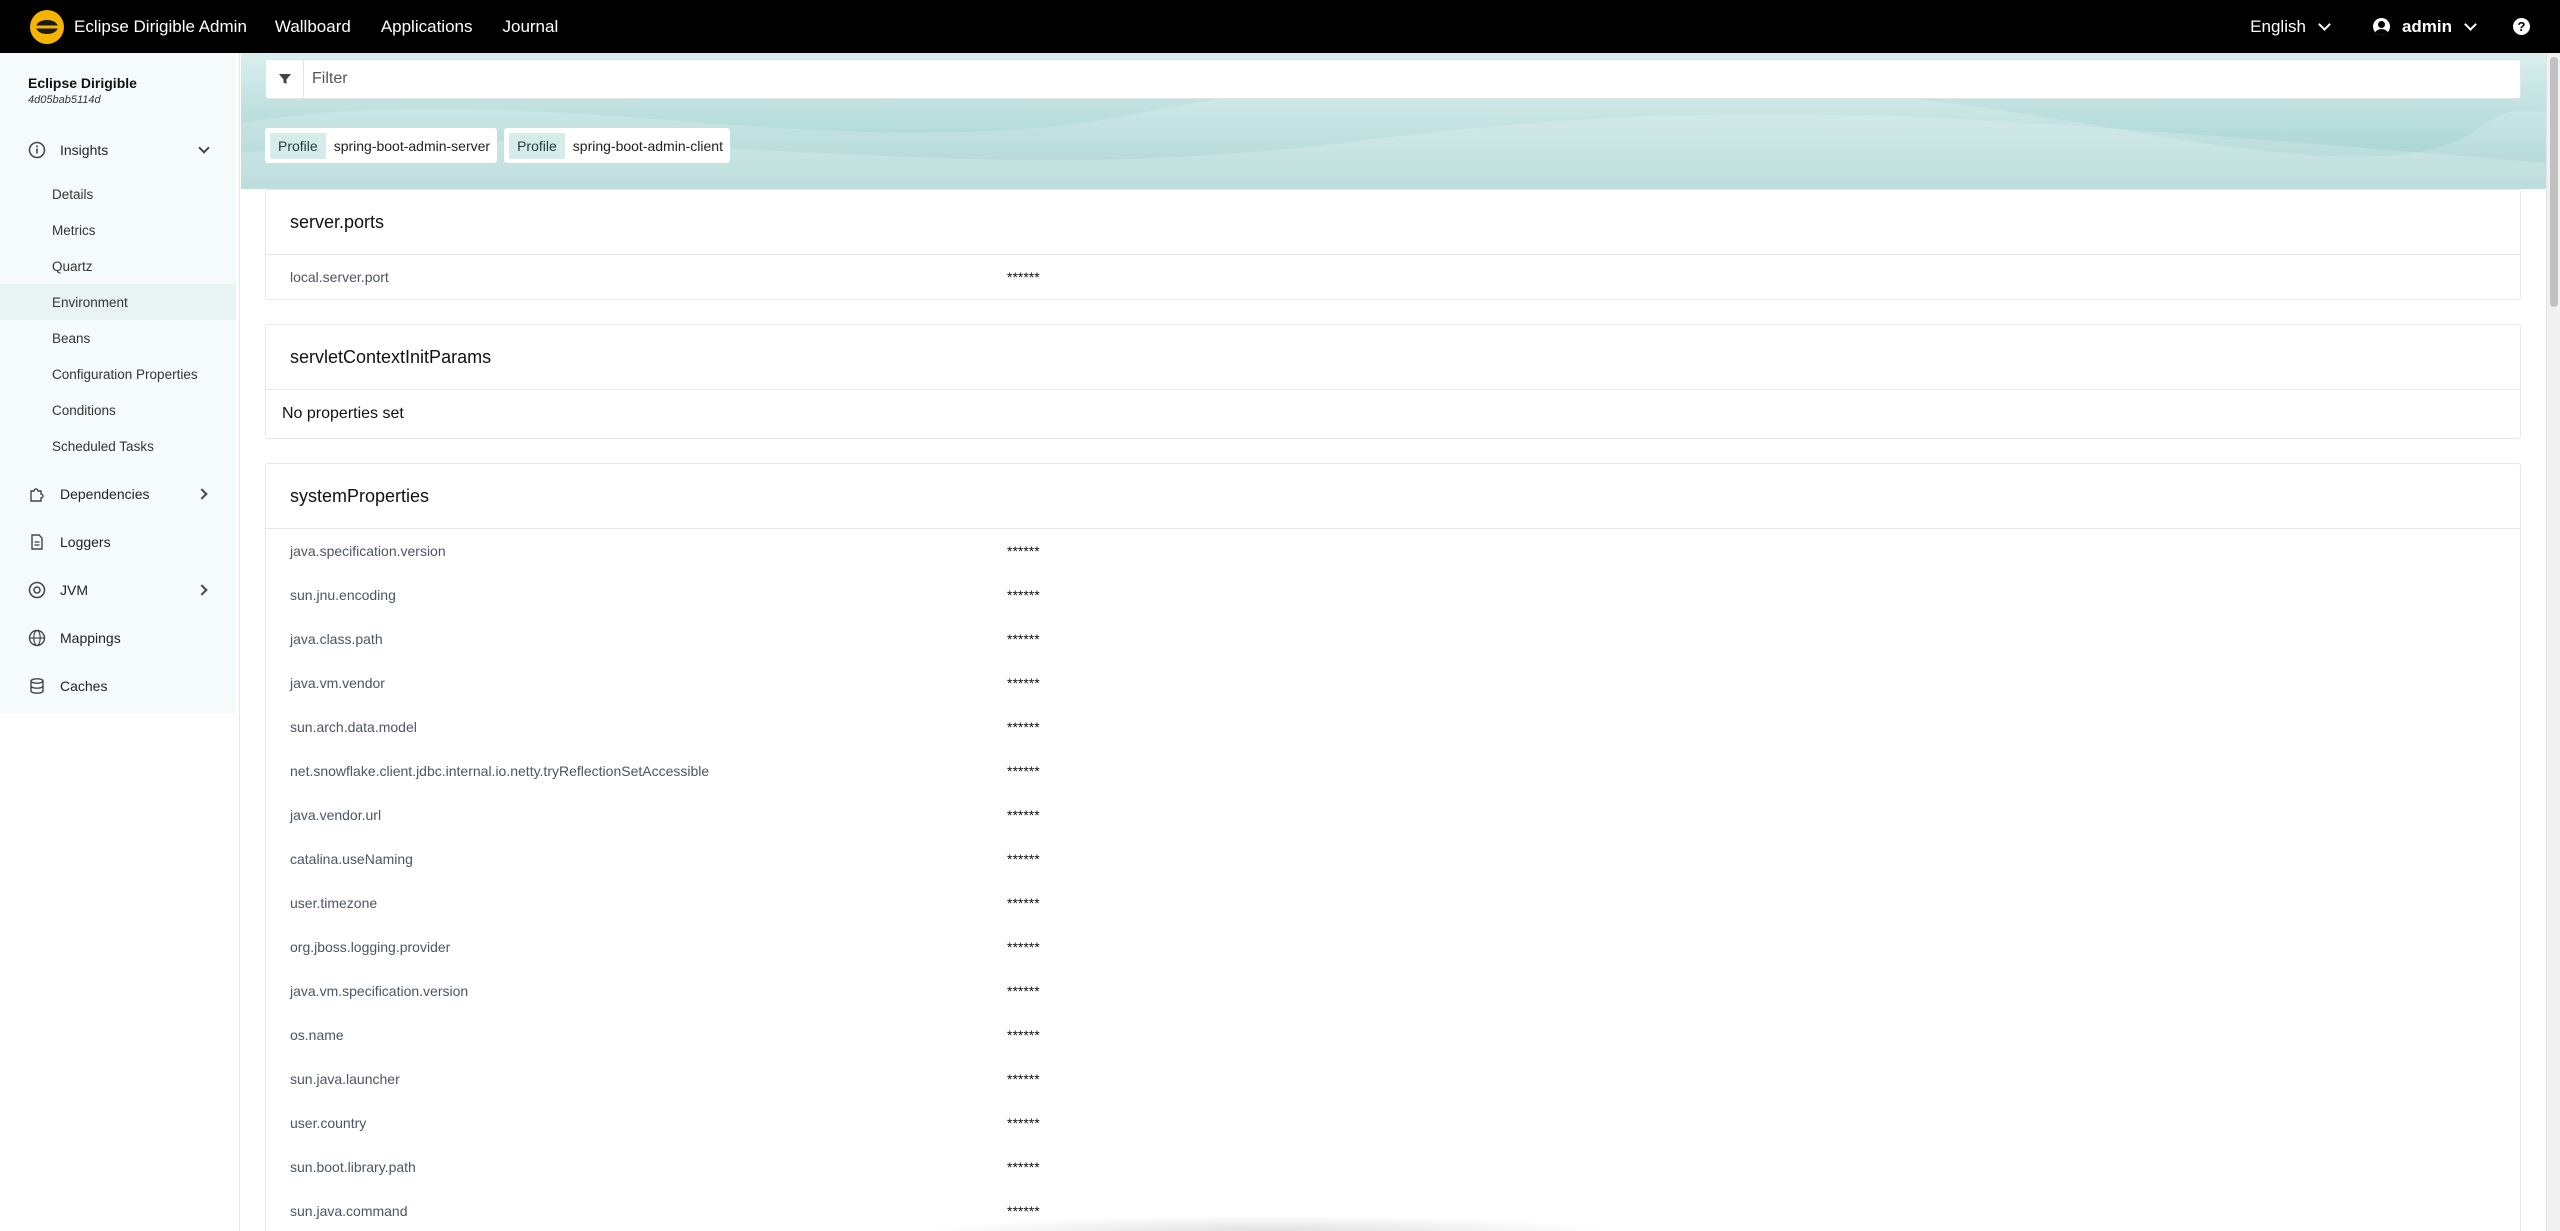 The image size is (2560, 1231). What do you see at coordinates (1393, 1123) in the screenshot?
I see `property-row: user.country ******` at bounding box center [1393, 1123].